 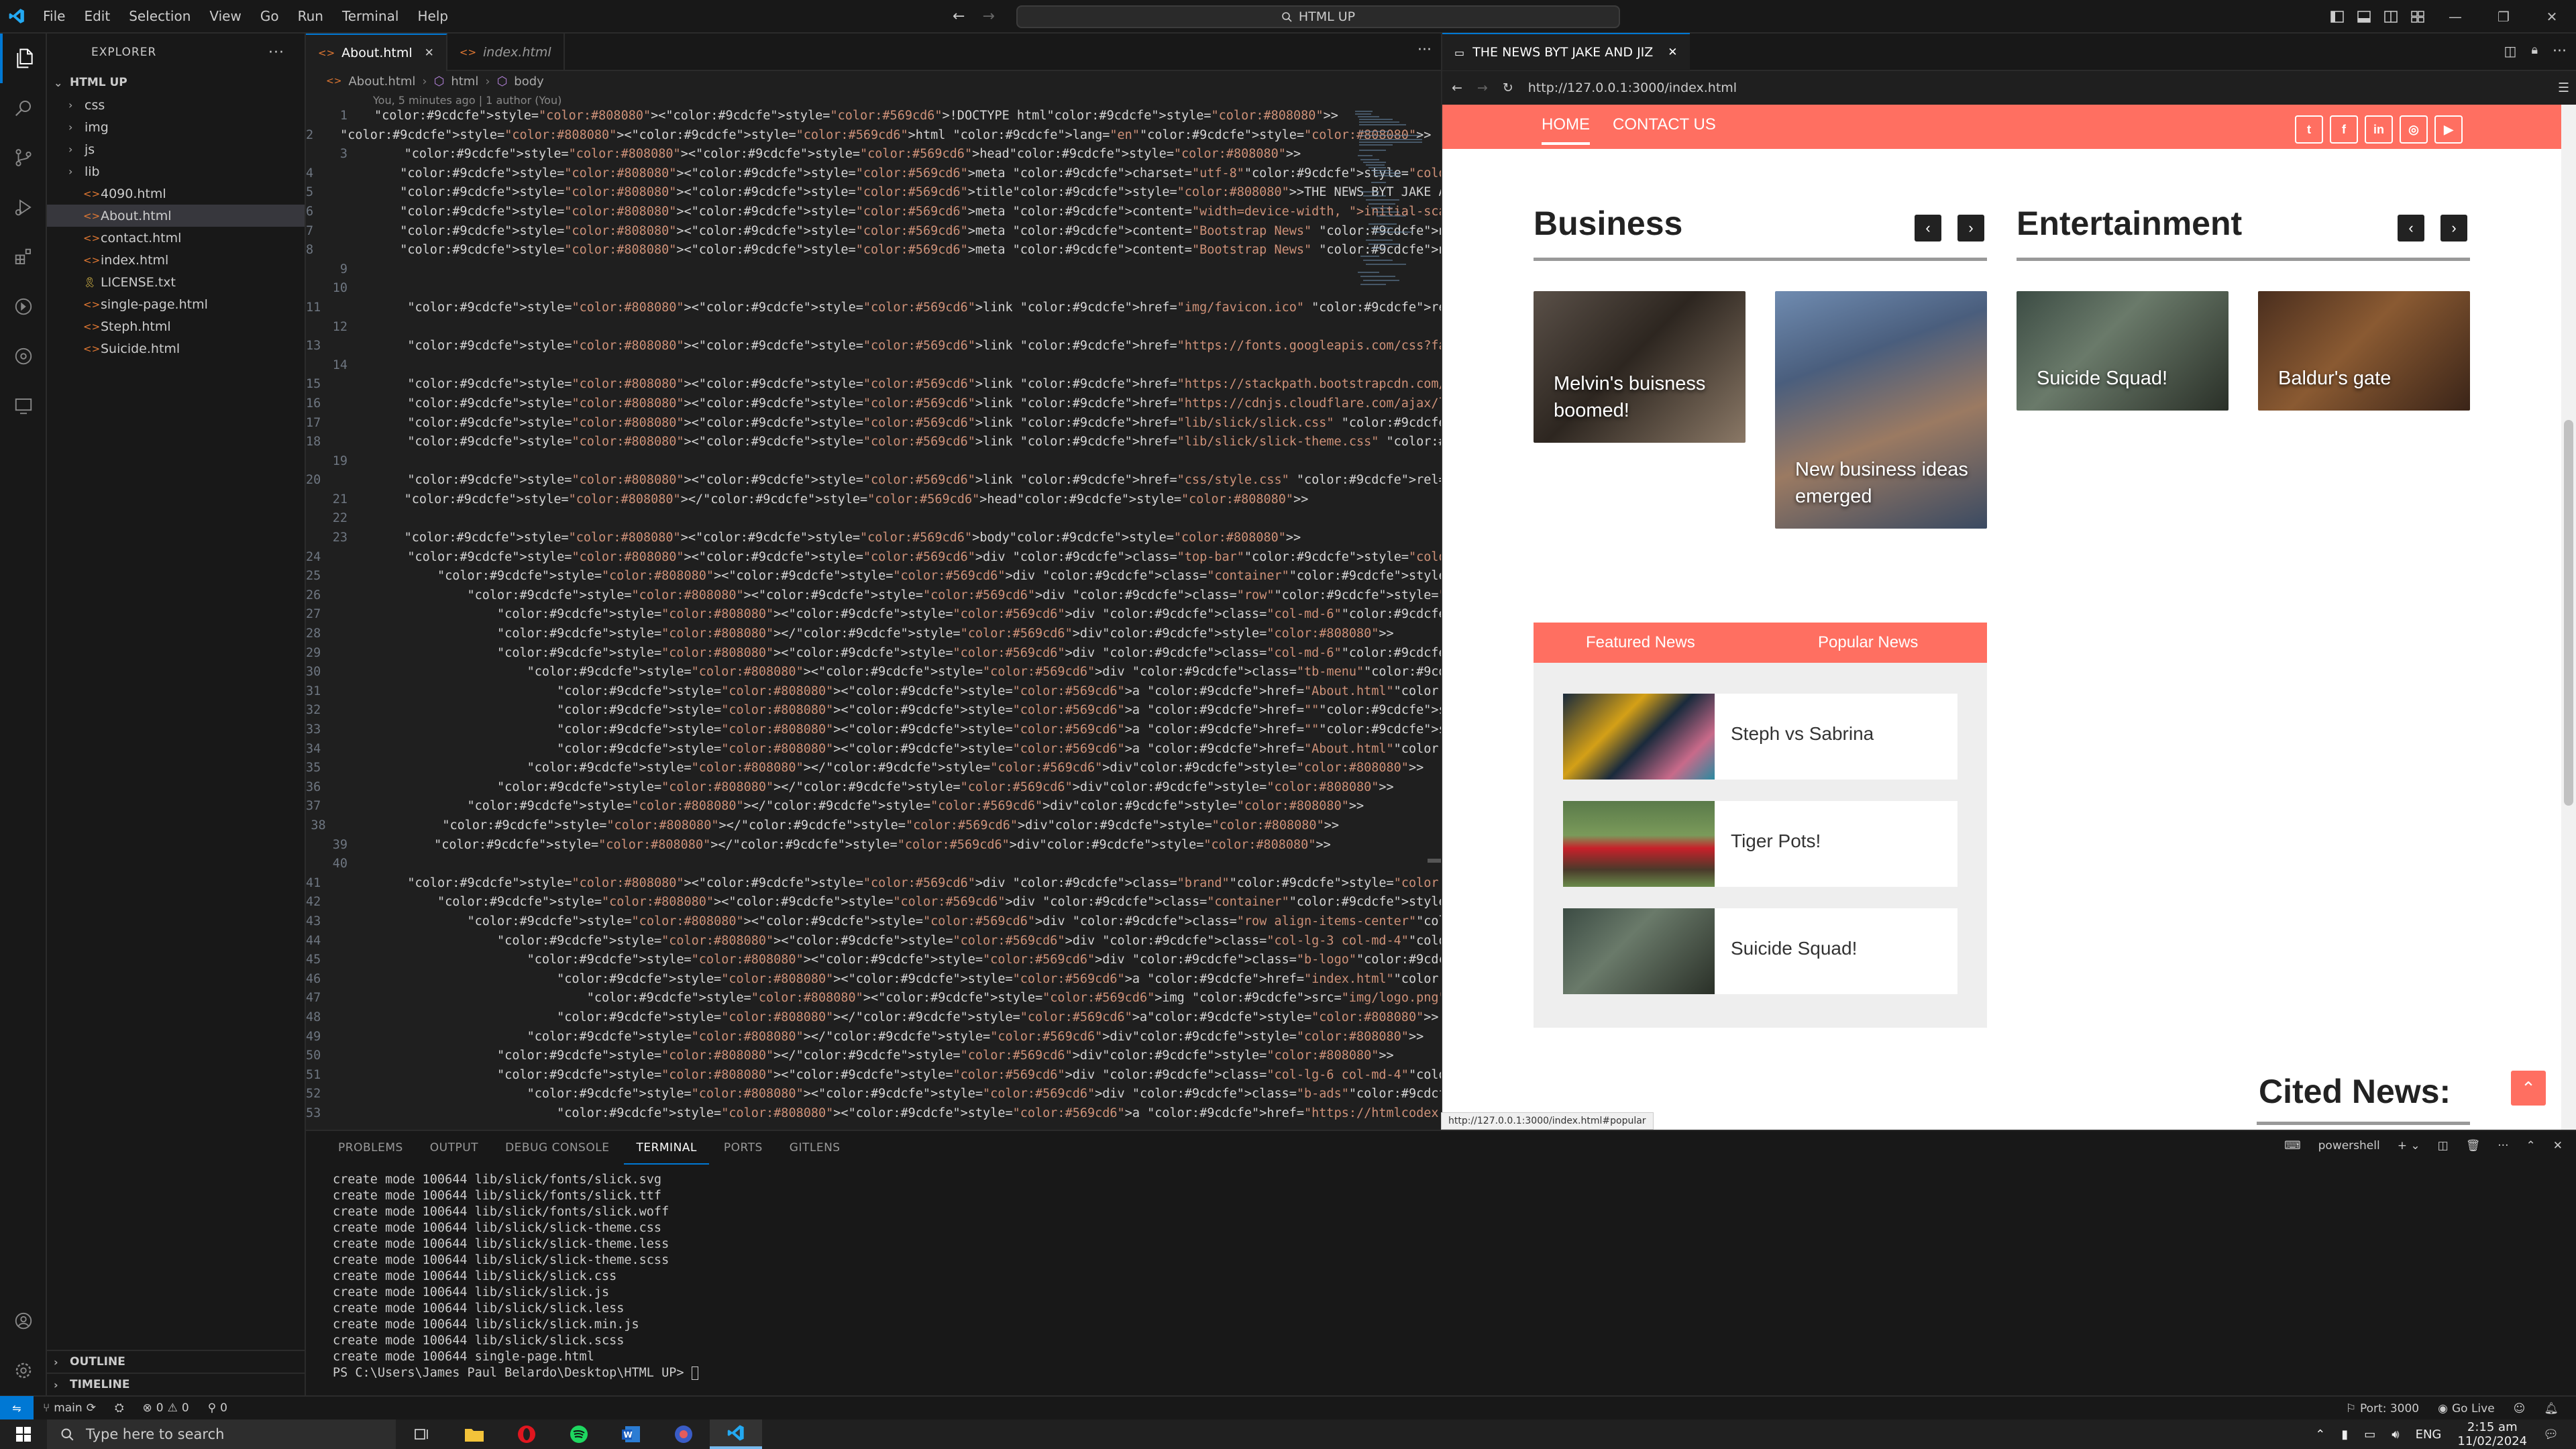 What do you see at coordinates (371, 16) in the screenshot?
I see `menu-terminal: Terminal` at bounding box center [371, 16].